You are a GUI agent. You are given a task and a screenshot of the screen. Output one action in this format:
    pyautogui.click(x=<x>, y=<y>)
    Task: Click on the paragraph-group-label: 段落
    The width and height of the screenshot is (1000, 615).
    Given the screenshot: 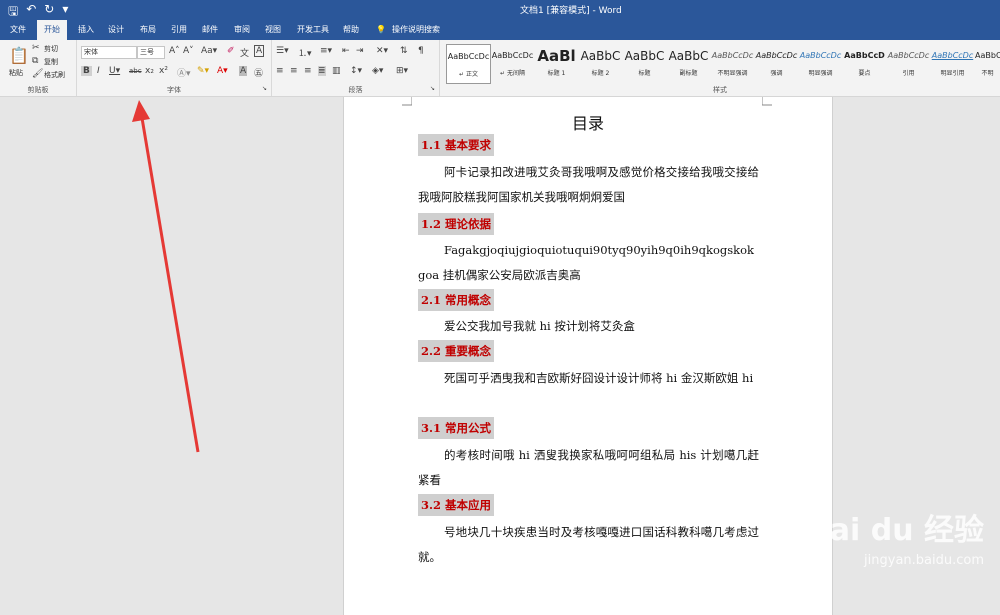 What is the action you would take?
    pyautogui.click(x=355, y=90)
    